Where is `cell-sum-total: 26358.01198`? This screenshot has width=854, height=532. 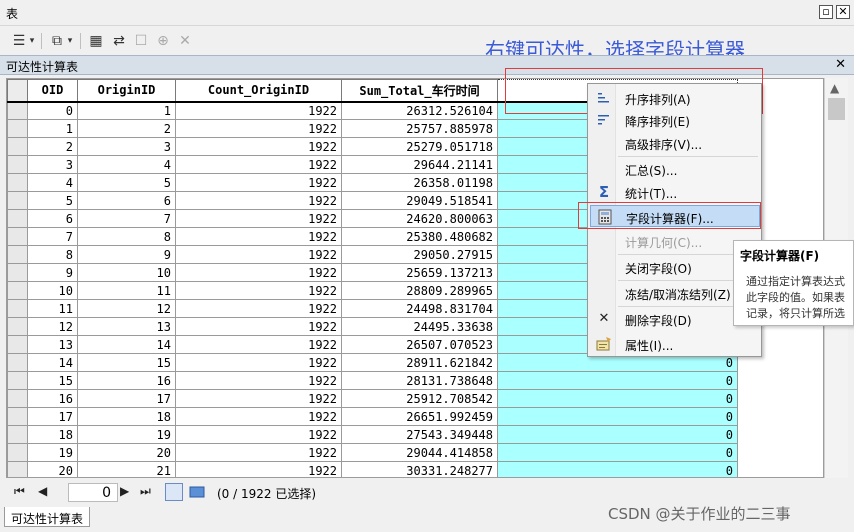
cell-sum-total: 26358.01198 is located at coordinates (419, 182).